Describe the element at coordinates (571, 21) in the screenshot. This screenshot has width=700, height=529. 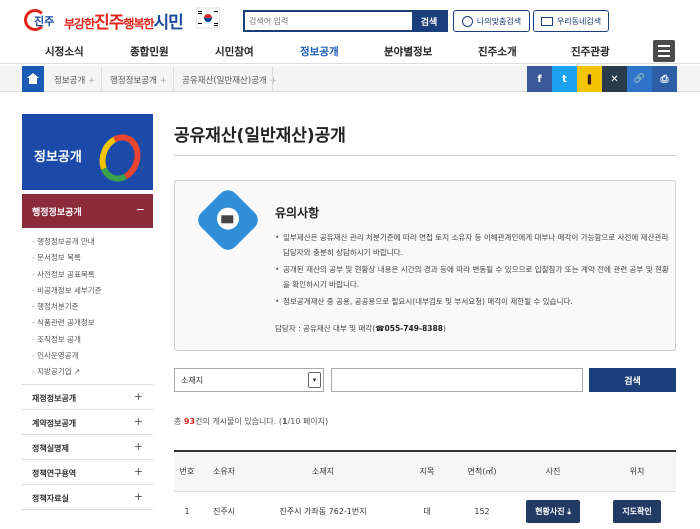
I see `neighborhood-search-button: 우리동네검색` at that location.